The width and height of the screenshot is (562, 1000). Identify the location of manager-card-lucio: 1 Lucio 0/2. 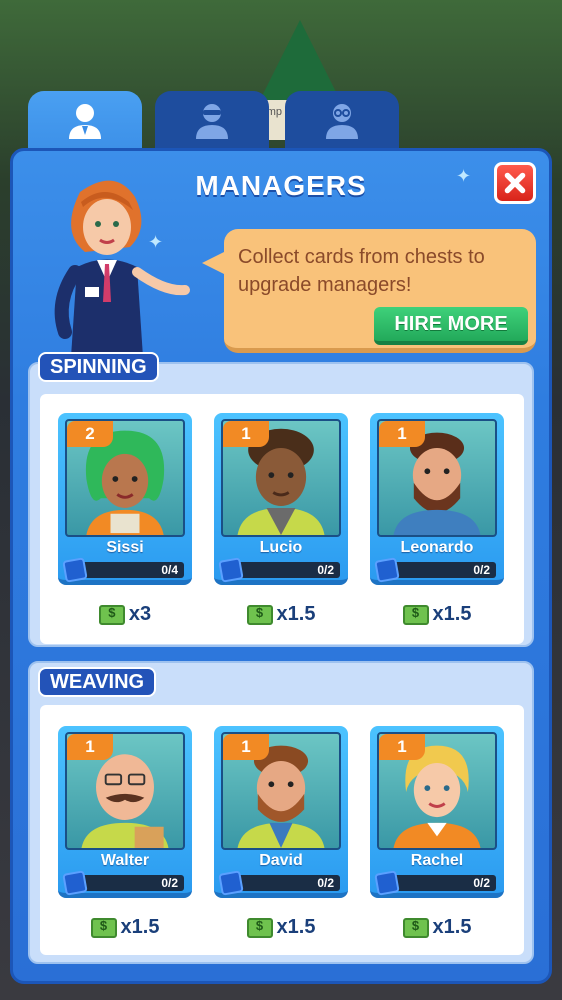
(281, 499).